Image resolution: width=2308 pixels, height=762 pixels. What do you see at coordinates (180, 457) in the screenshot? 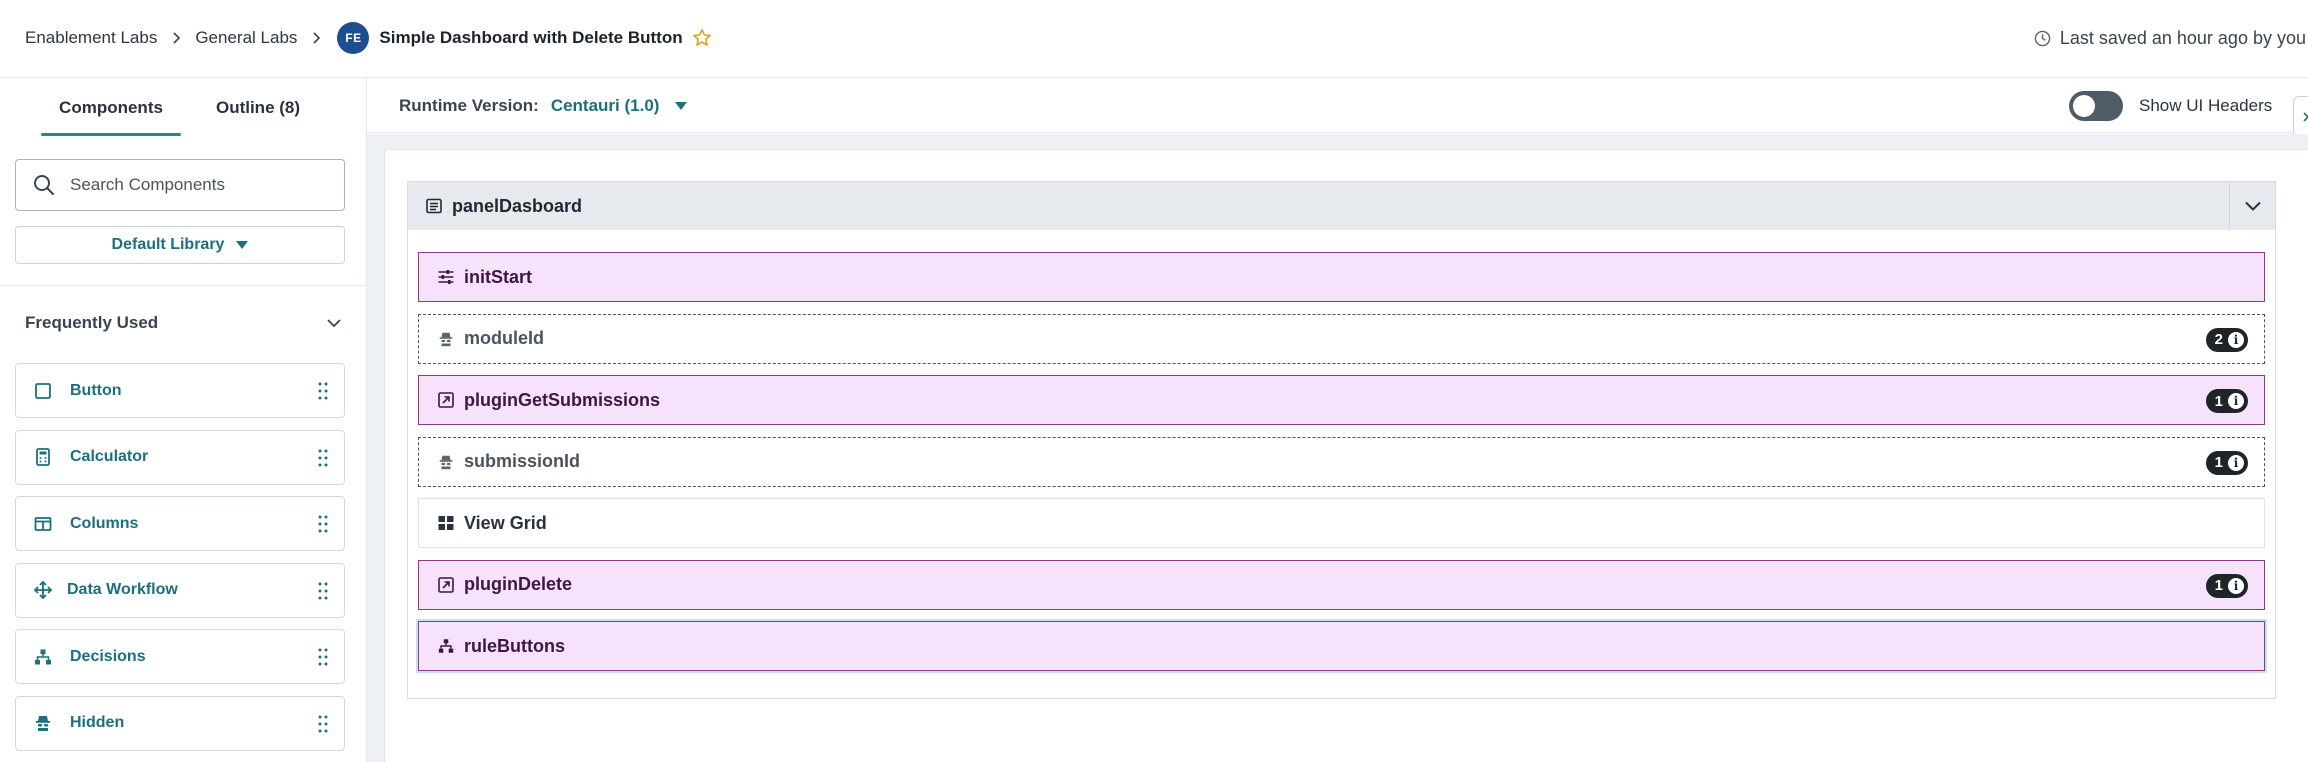
I see `component-calculator: Calculator` at bounding box center [180, 457].